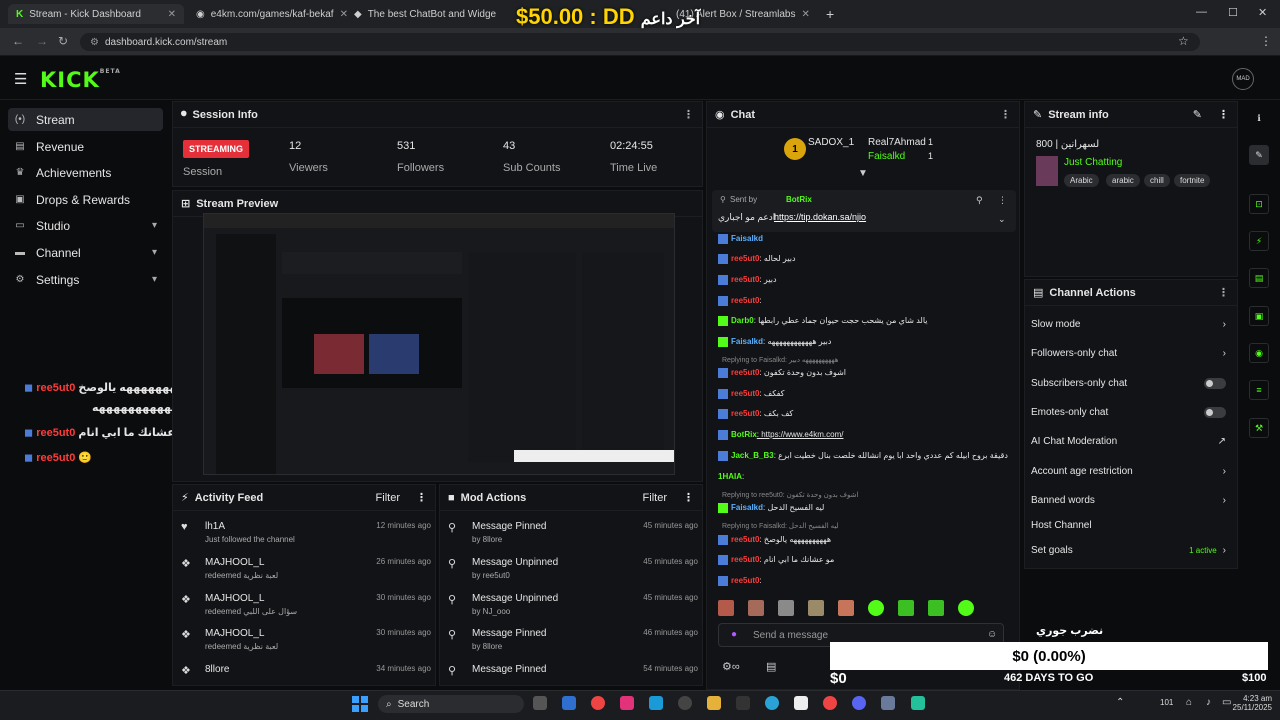 The image size is (1280, 720). Describe the element at coordinates (1259, 428) in the screenshot. I see `wrench-icon: ⚒` at that location.